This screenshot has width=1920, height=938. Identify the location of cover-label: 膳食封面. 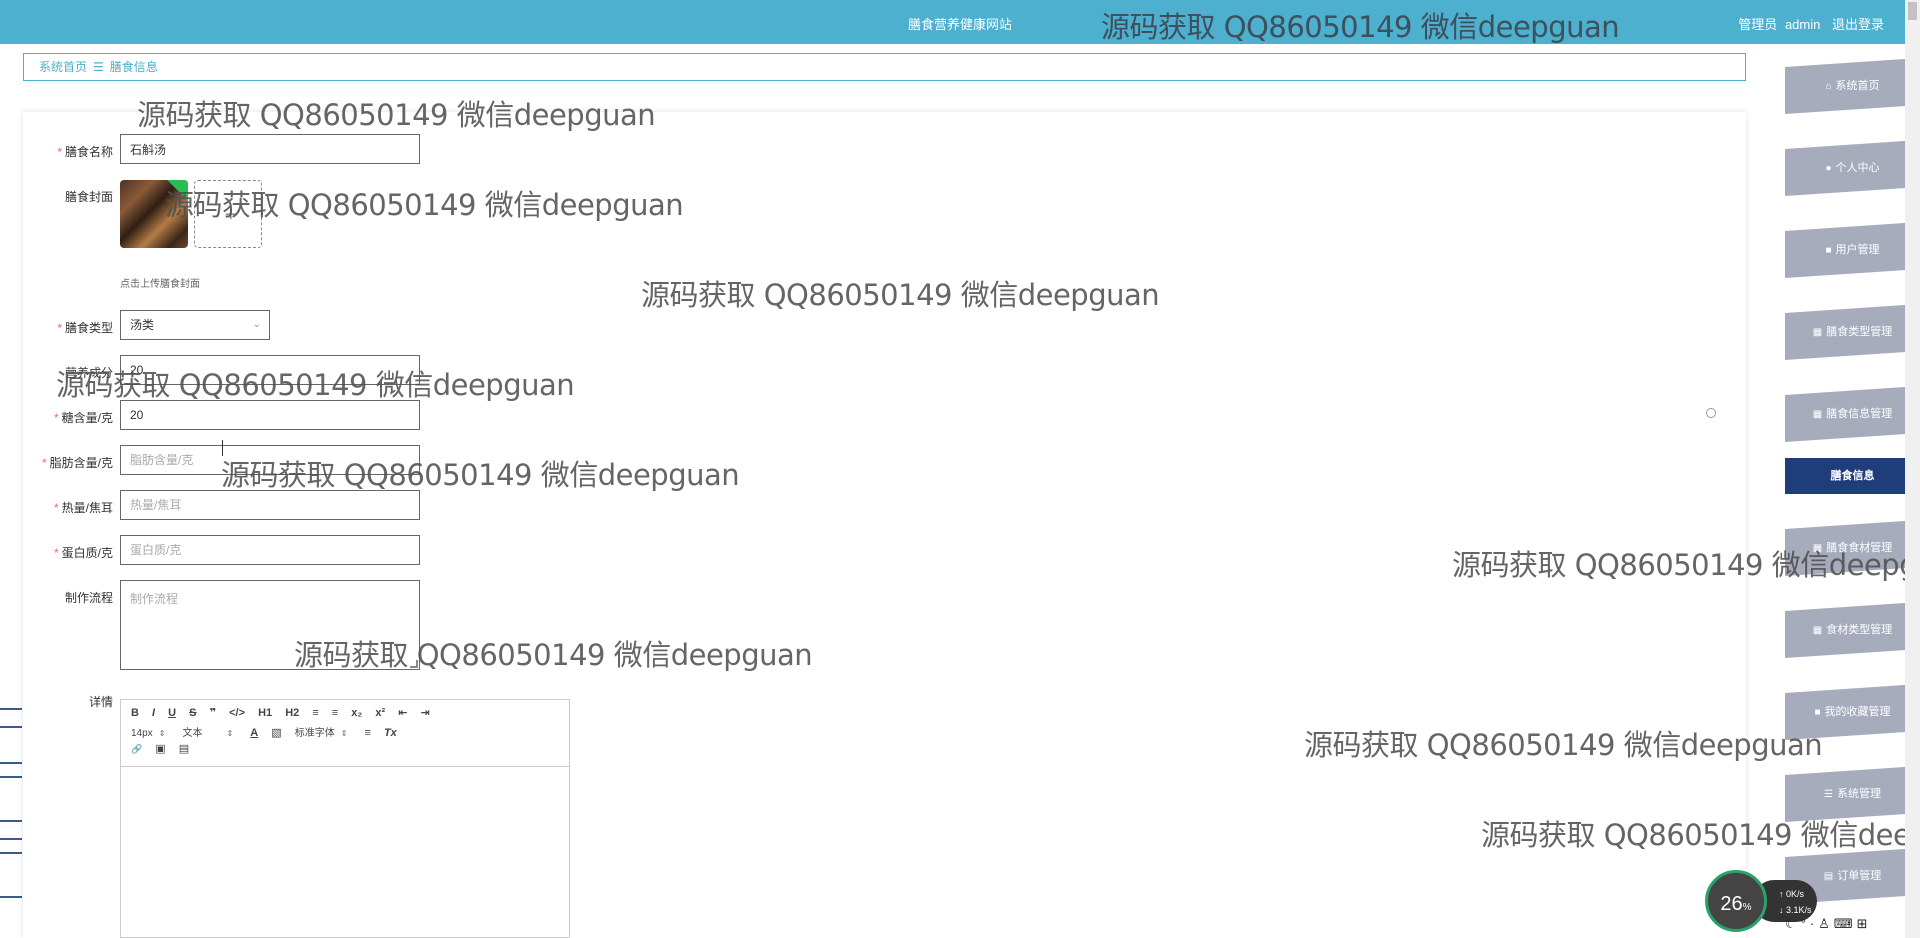
(88, 197).